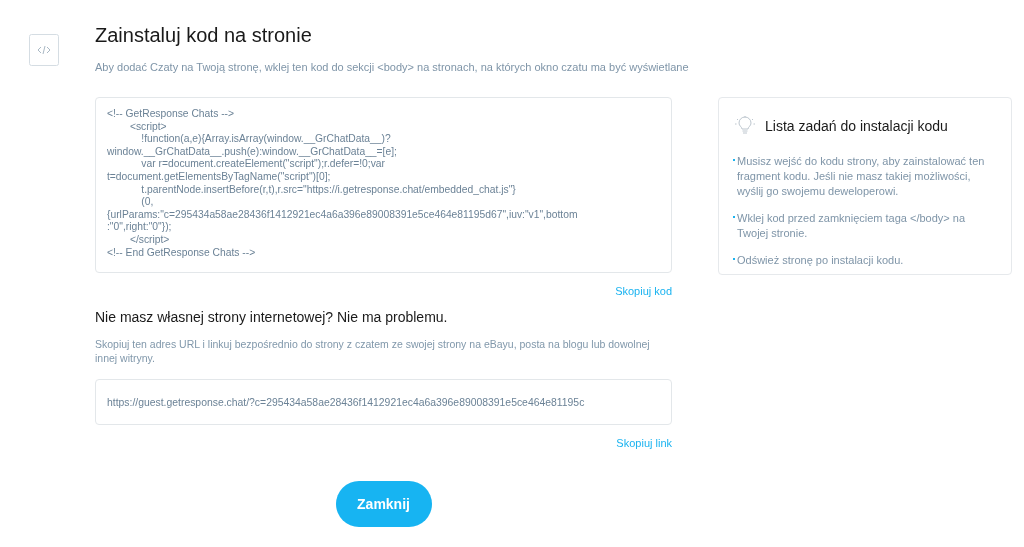 This screenshot has width=1024, height=547. Describe the element at coordinates (820, 260) in the screenshot. I see `checklist-item: Odśwież stronę po instalacji kodu.` at that location.